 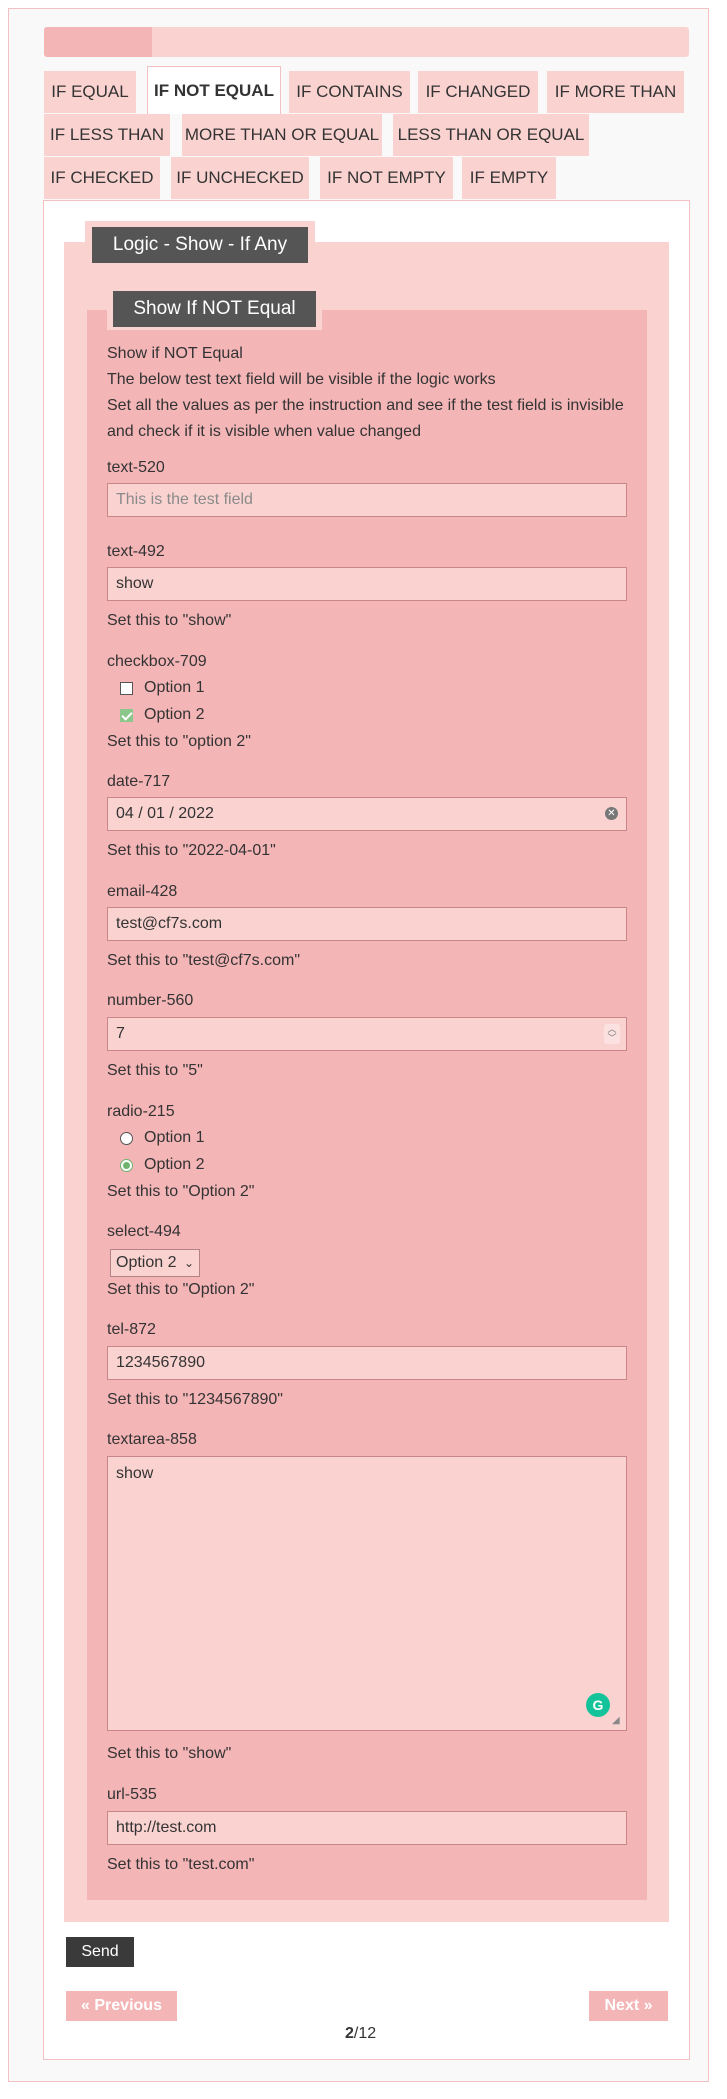 What do you see at coordinates (367, 924) in the screenshot?
I see `email-input: test@cf7s.com` at bounding box center [367, 924].